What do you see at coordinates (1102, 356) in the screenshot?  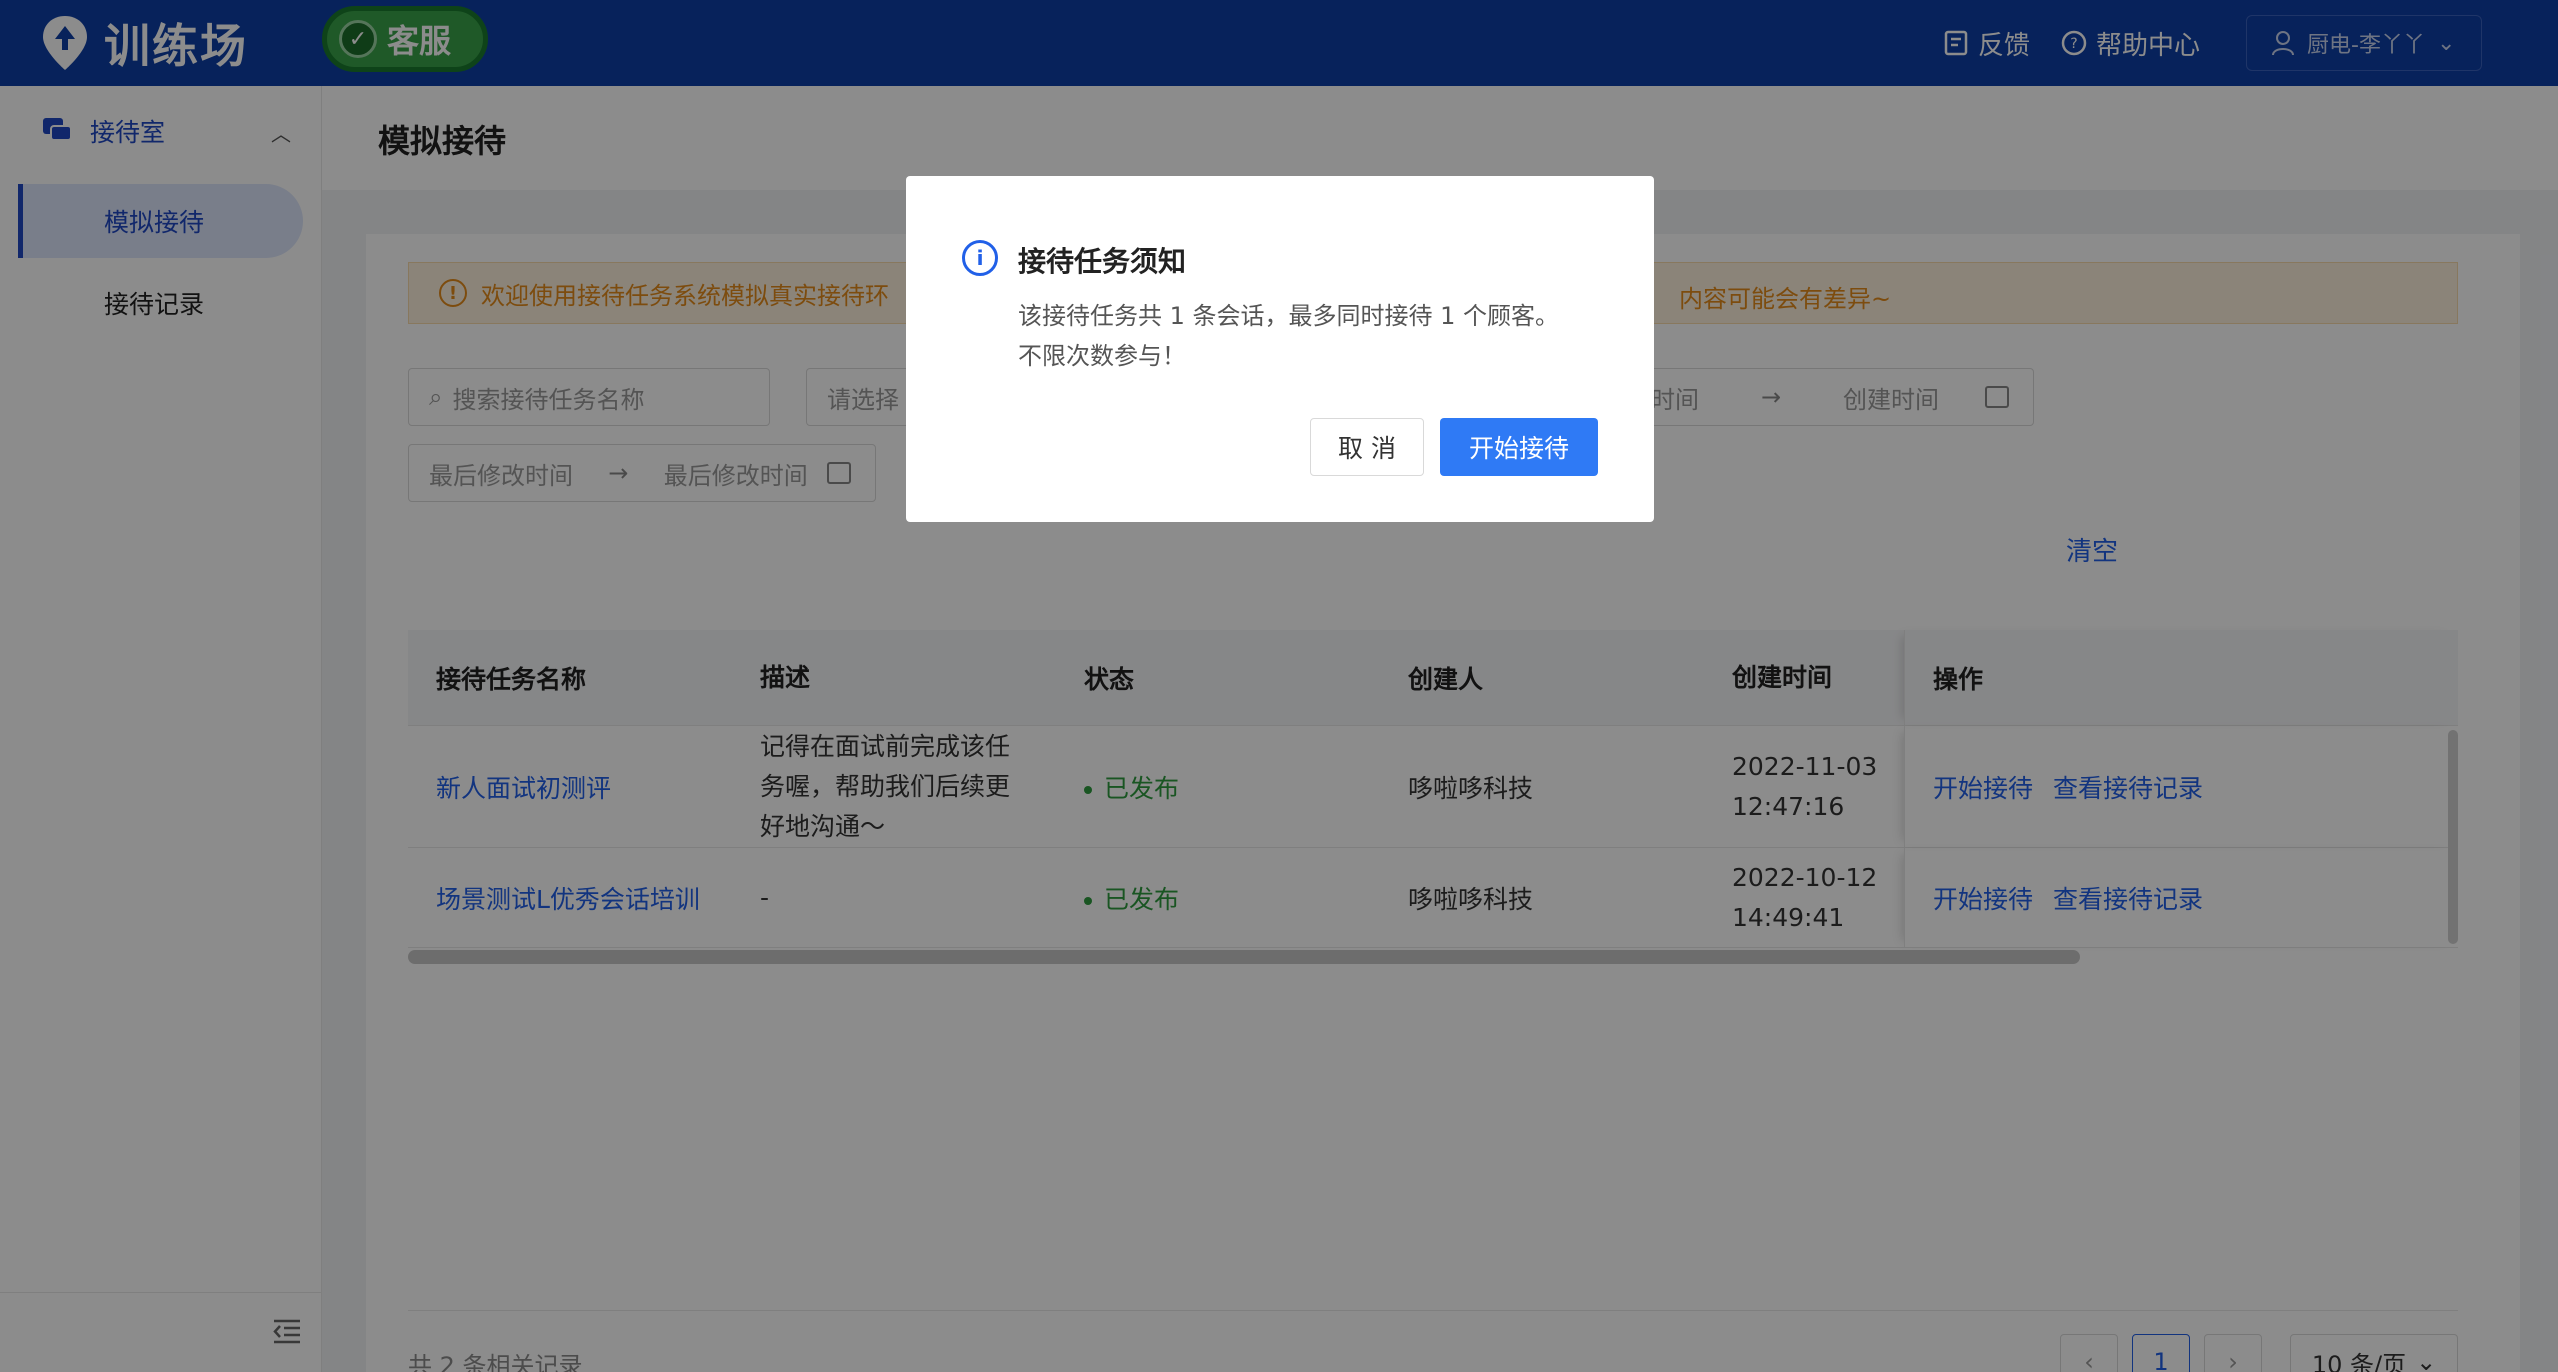 I see `modal-body-line: 不限次数参与！` at bounding box center [1102, 356].